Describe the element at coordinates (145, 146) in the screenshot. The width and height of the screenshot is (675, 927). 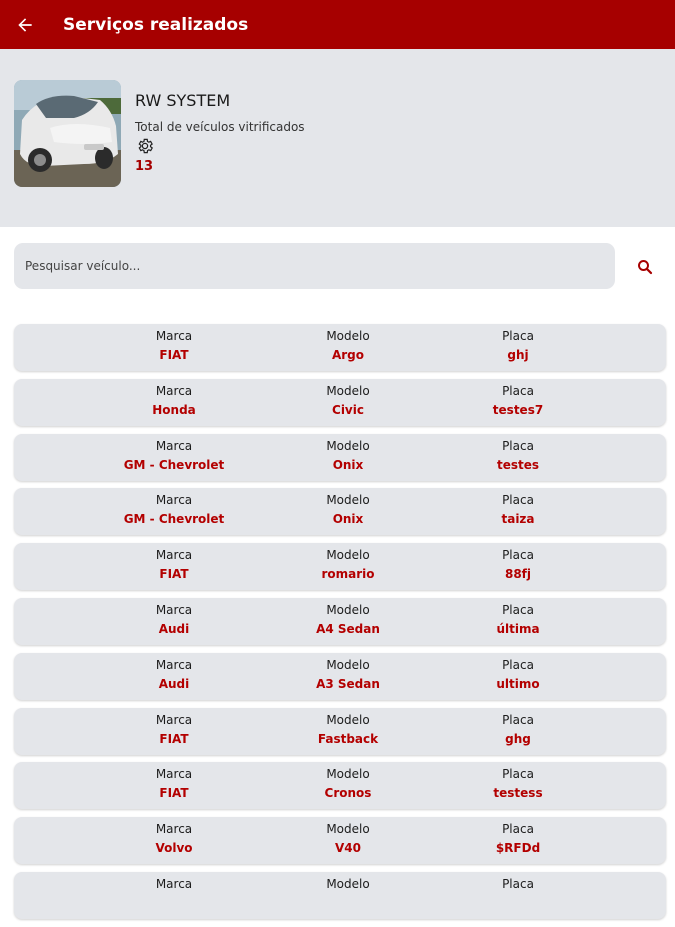
I see `gear-icon` at that location.